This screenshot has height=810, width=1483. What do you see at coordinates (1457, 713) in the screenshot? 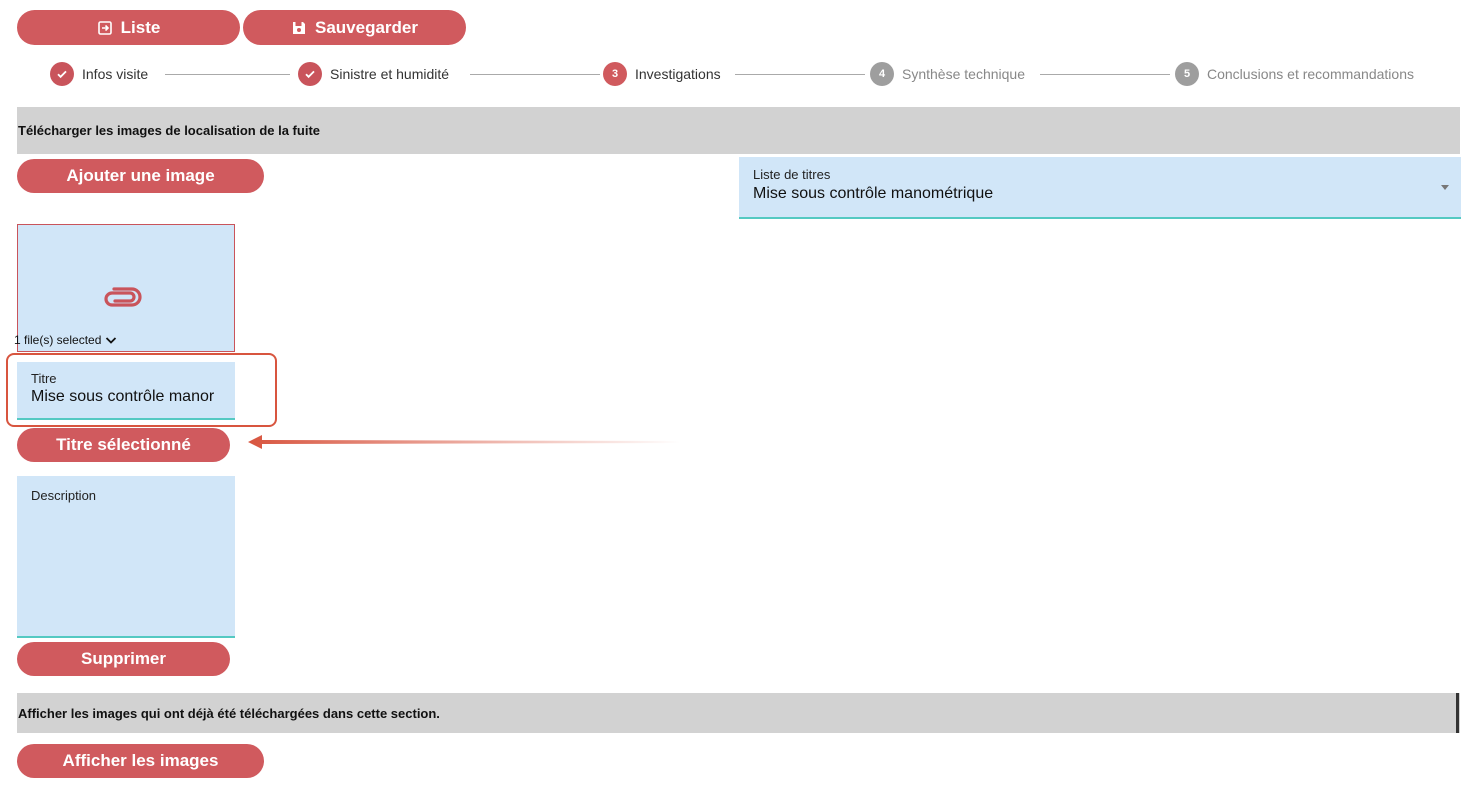
I see `scrollbar-thumb` at bounding box center [1457, 713].